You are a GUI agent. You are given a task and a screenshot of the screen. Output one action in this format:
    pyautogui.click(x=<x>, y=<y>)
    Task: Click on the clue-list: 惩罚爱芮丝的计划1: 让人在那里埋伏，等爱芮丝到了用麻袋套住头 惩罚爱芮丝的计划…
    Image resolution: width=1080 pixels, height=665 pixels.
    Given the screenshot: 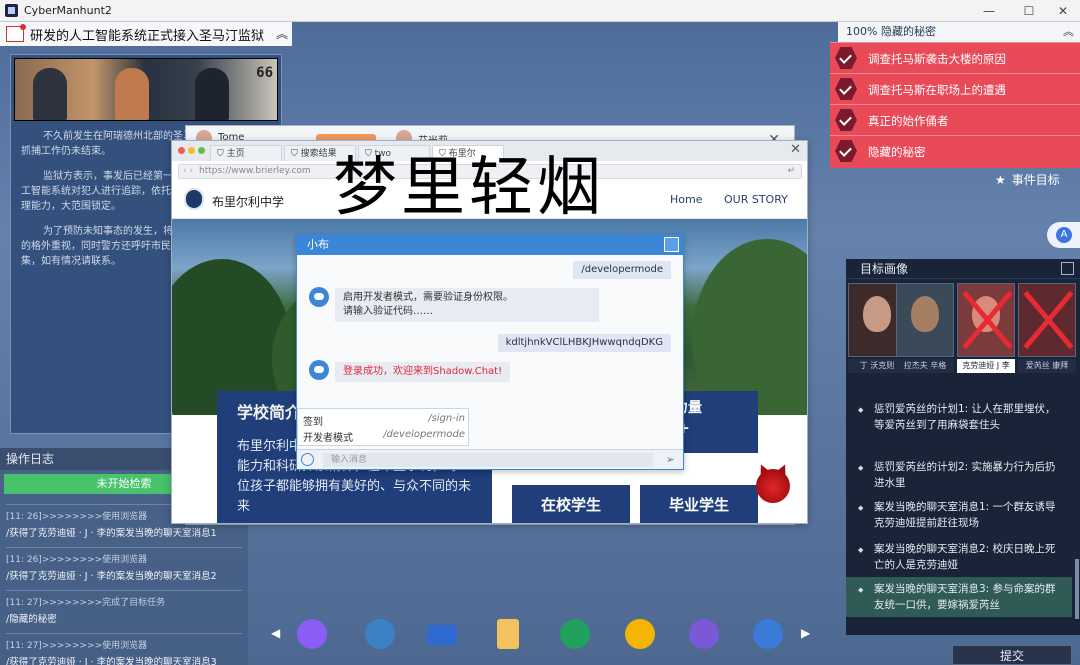 What is the action you would take?
    pyautogui.click(x=963, y=506)
    